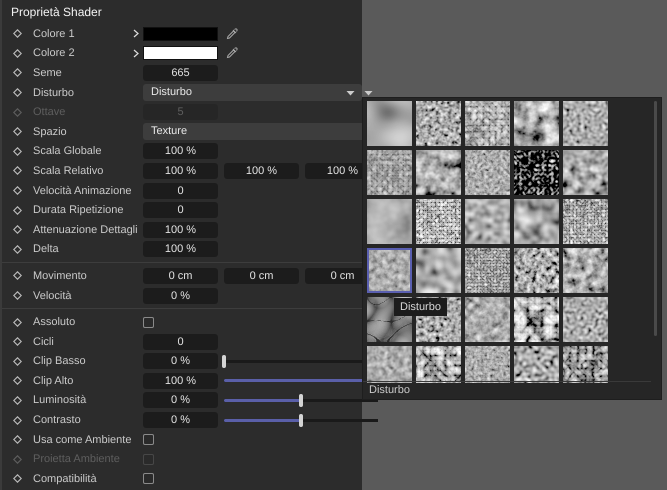  I want to click on parameter-label: Velocità Animazione, so click(82, 190).